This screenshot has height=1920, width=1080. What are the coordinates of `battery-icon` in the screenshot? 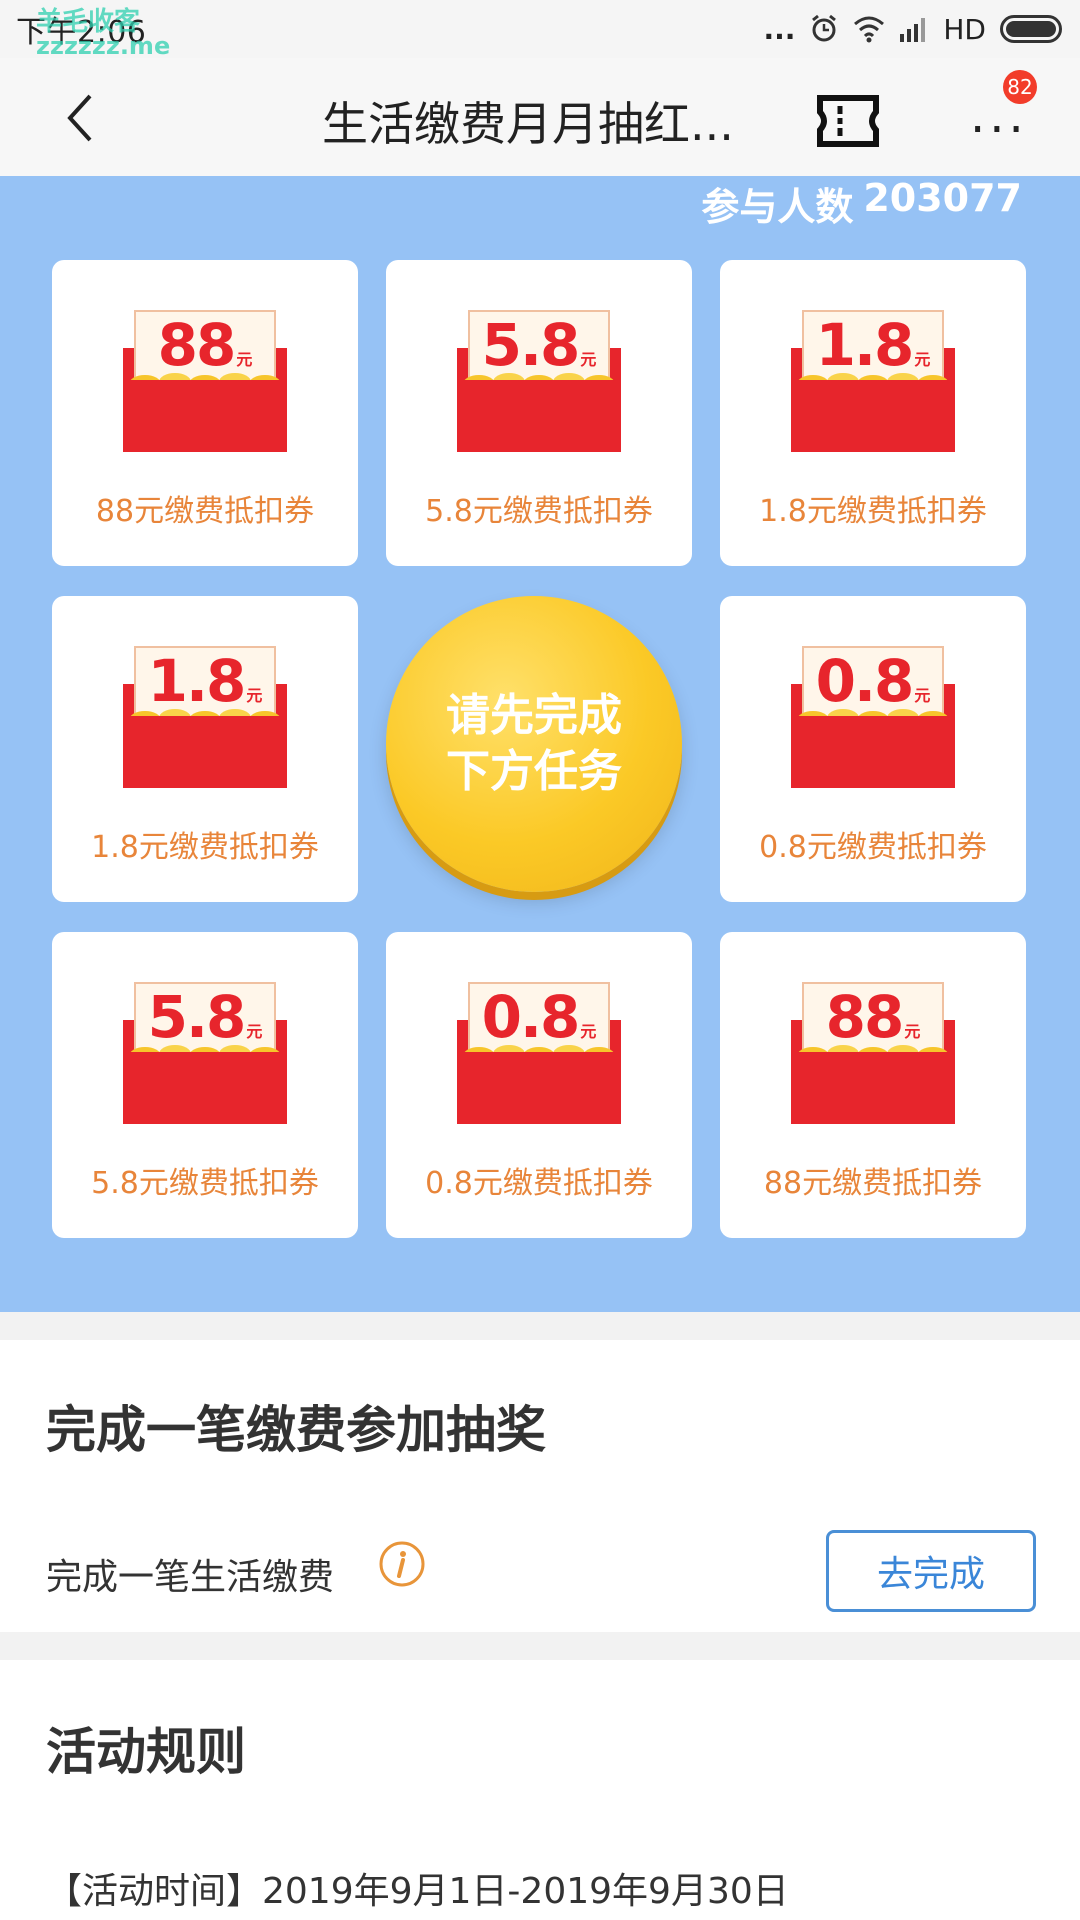 It's located at (1031, 29).